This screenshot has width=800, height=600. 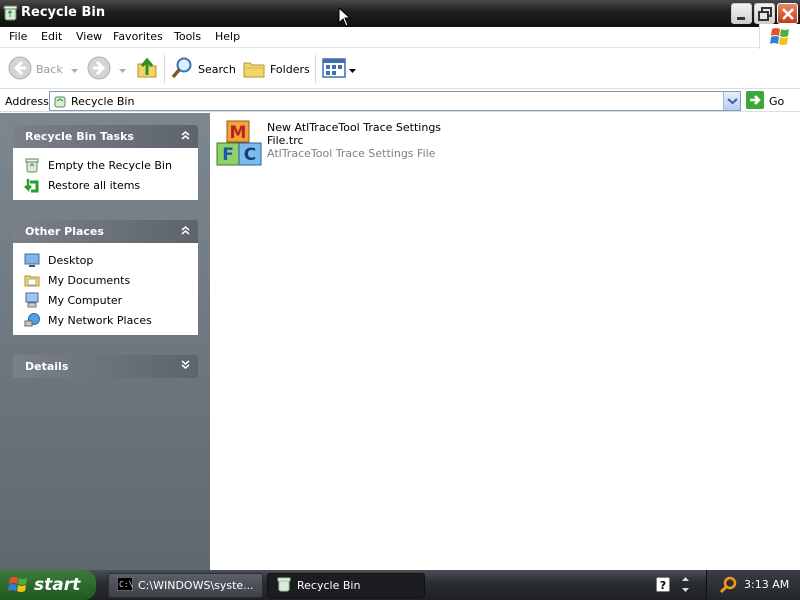 I want to click on file-name: New AtlTraceTool Trace Settings File.trc, so click(x=357, y=134).